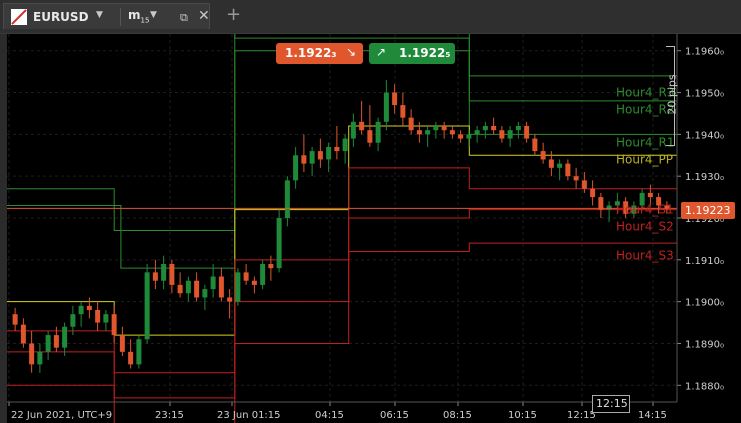  What do you see at coordinates (61, 17) in the screenshot?
I see `symbol-label: EURUSD` at bounding box center [61, 17].